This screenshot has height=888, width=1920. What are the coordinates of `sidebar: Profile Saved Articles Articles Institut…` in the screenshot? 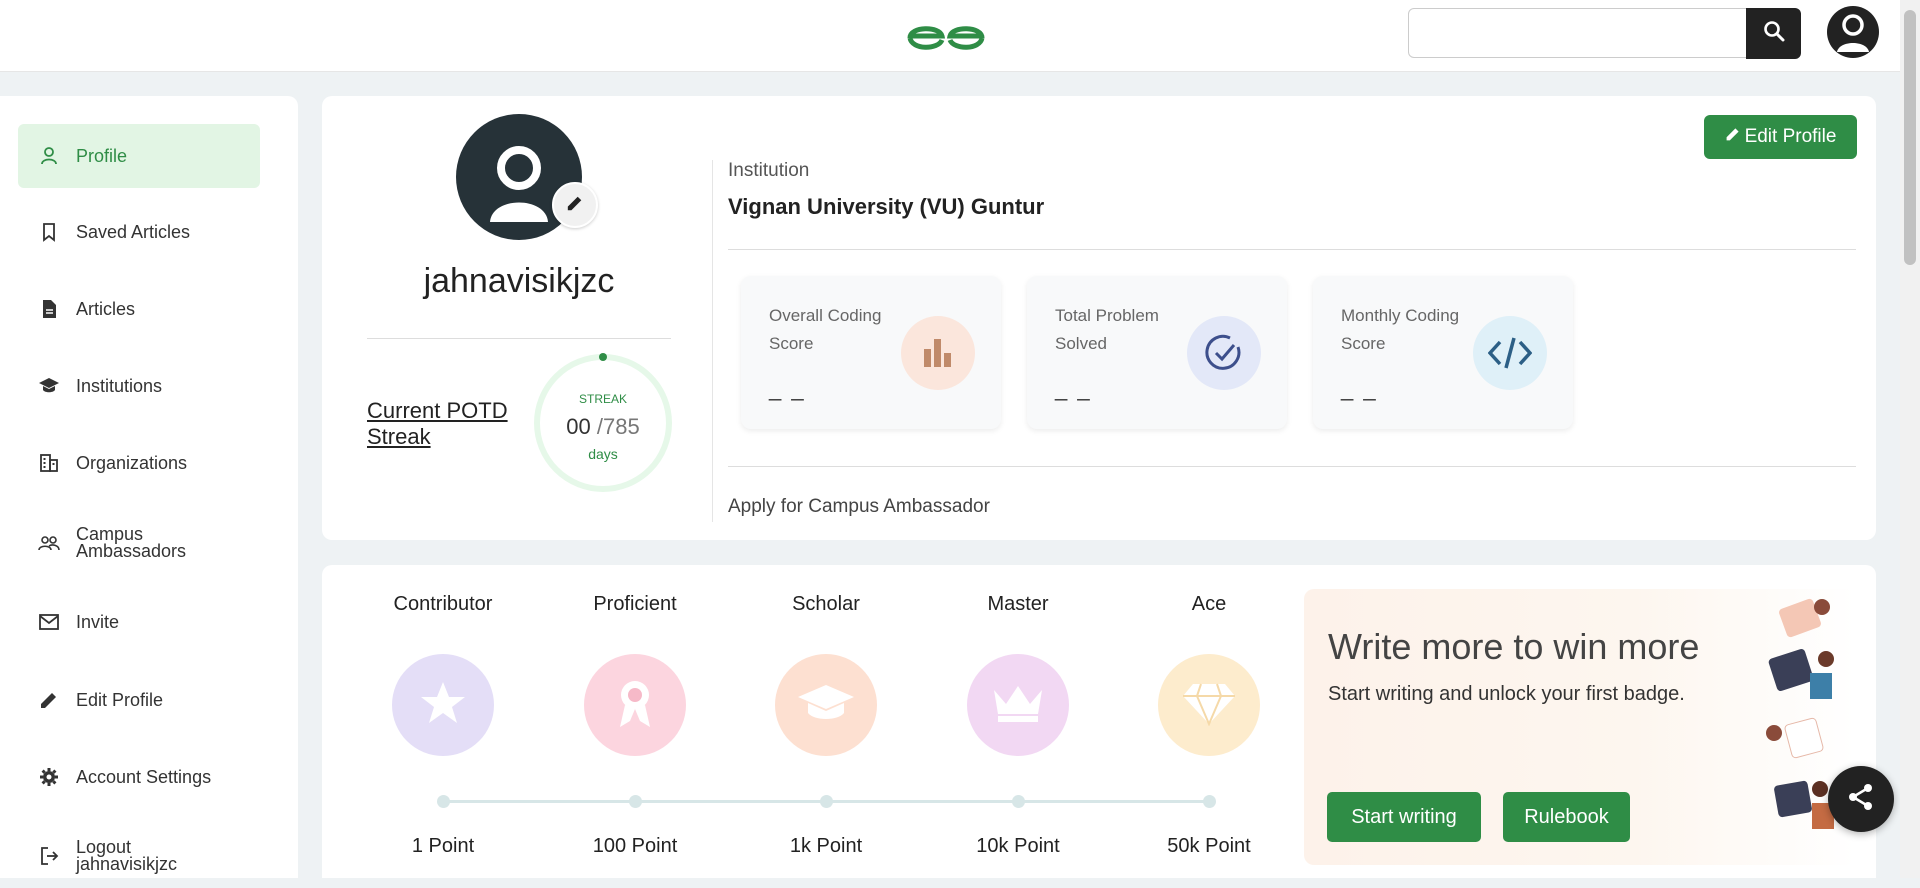 It's located at (149, 487).